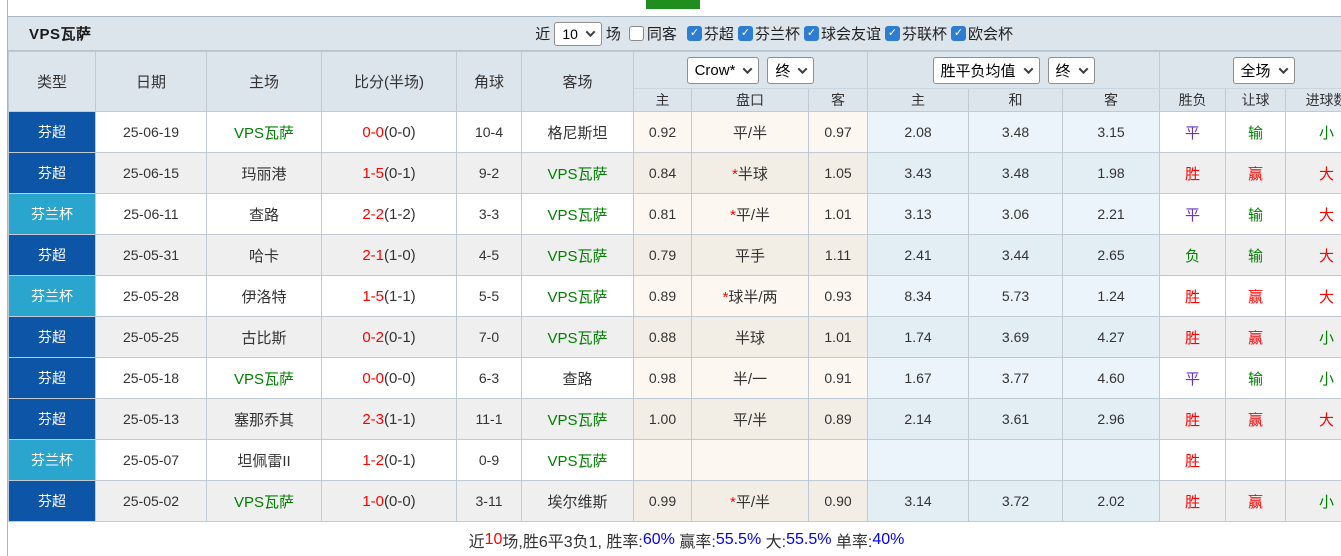 The width and height of the screenshot is (1341, 556). Describe the element at coordinates (1016, 296) in the screenshot. I see `eu-draw-odds-cell: 5.73` at that location.